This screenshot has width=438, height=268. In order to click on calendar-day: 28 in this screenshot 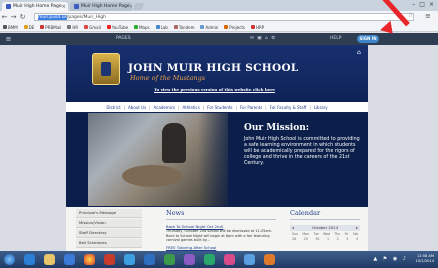, I will do `click(294, 239)`.